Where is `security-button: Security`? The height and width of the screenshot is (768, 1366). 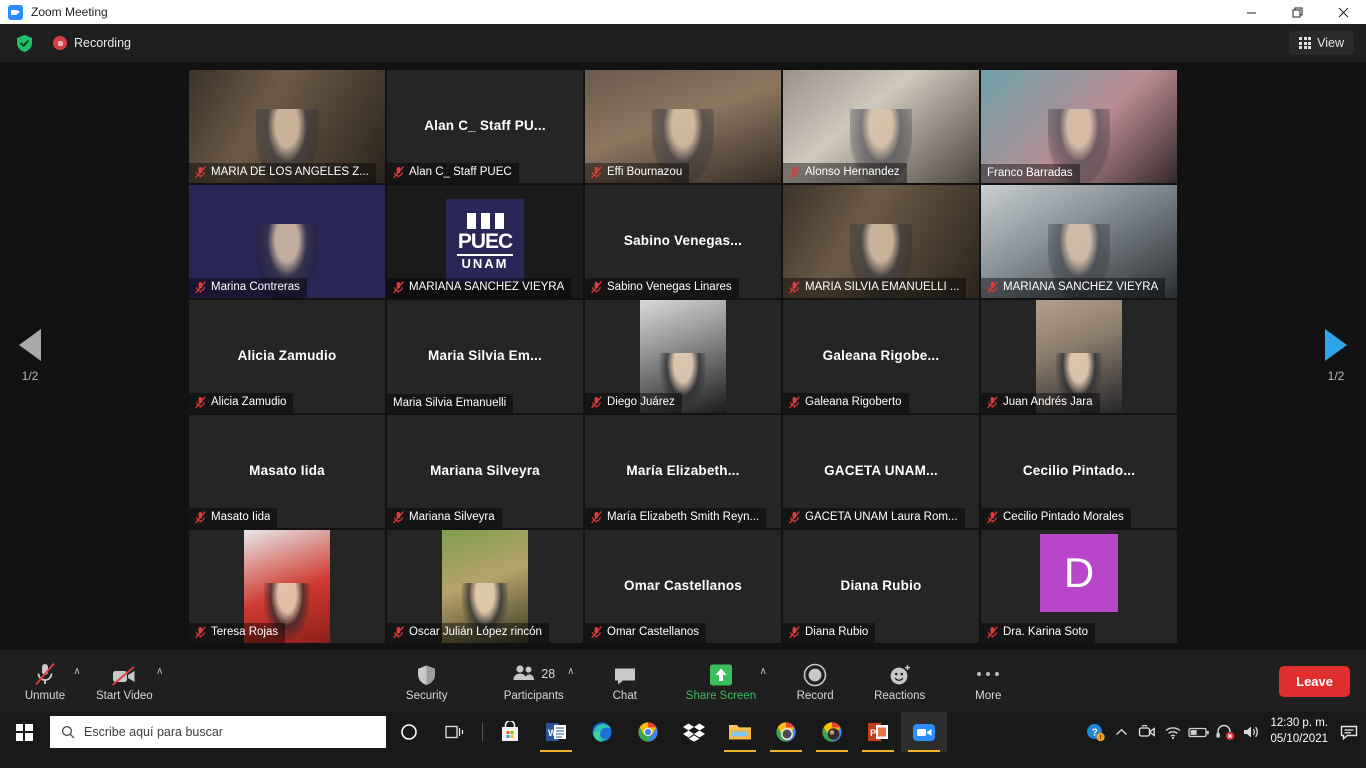 security-button: Security is located at coordinates (427, 681).